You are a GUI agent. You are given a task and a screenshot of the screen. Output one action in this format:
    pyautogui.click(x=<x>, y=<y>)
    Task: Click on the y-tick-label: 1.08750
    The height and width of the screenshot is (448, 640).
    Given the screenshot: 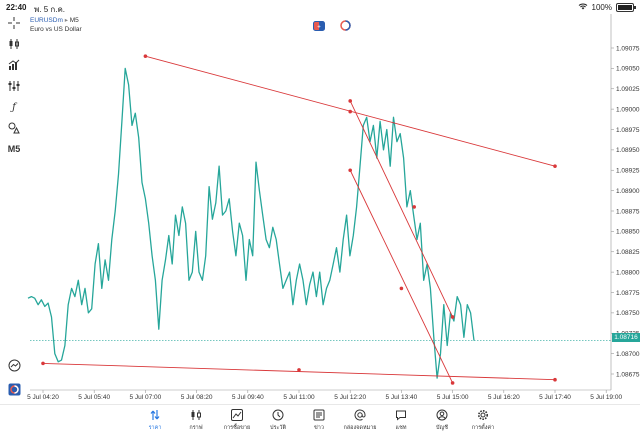 What is the action you would take?
    pyautogui.click(x=628, y=313)
    